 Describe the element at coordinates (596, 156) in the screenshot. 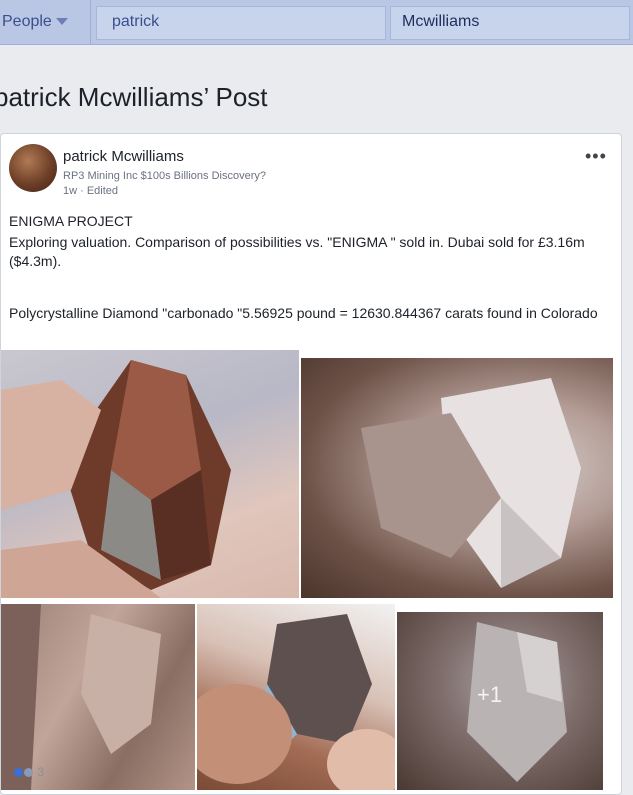

I see `more-options-icon: •••` at that location.